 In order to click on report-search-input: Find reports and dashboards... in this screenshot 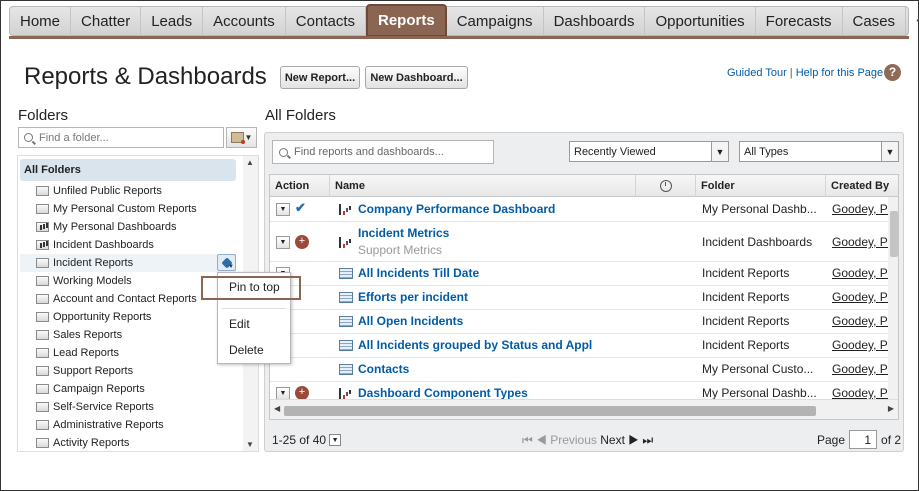, I will do `click(383, 152)`.